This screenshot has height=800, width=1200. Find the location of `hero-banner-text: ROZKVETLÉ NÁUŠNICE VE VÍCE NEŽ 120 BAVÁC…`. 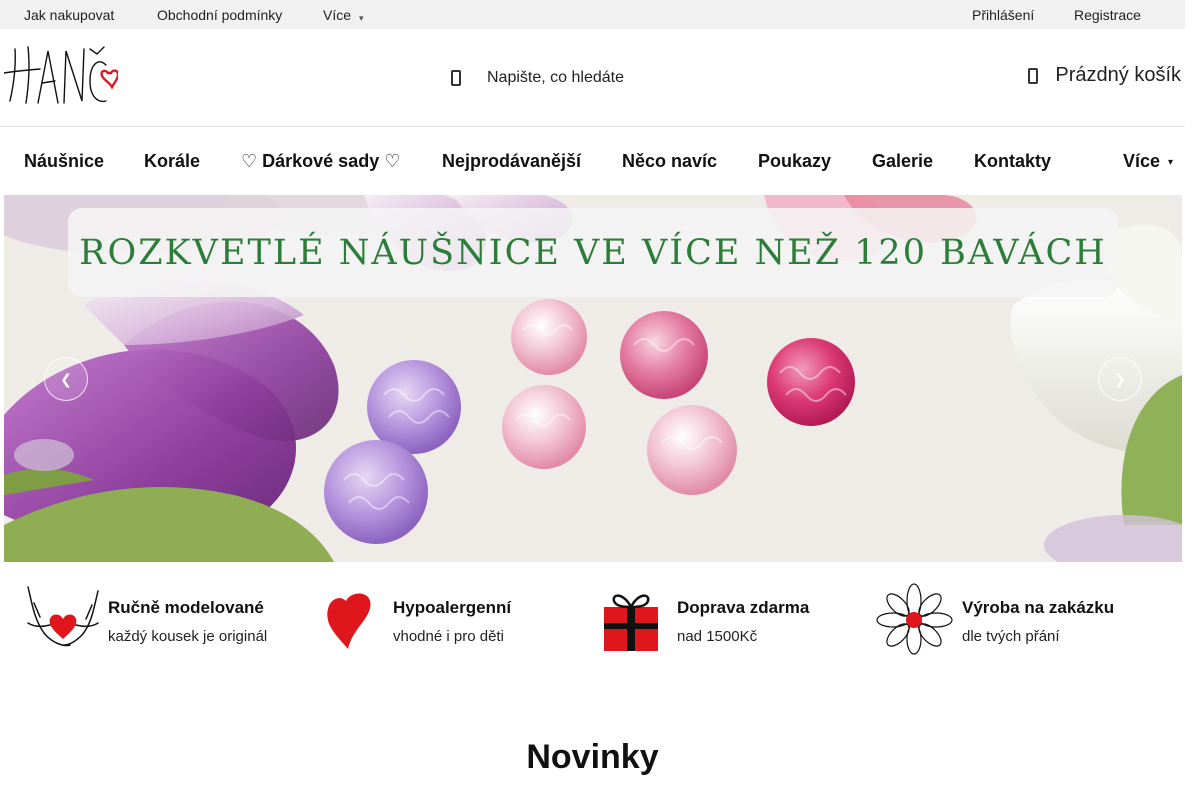

hero-banner-text: ROZKVETLÉ NÁUŠNICE VE VÍCE NEŽ 120 BAVÁC… is located at coordinates (593, 252).